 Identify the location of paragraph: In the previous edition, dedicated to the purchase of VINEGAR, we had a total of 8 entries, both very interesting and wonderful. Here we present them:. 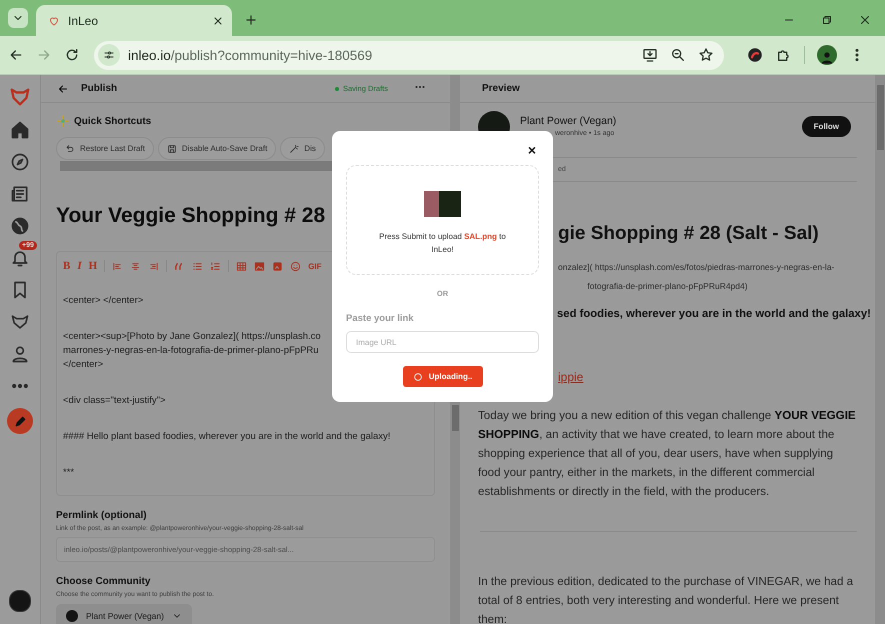
(666, 599).